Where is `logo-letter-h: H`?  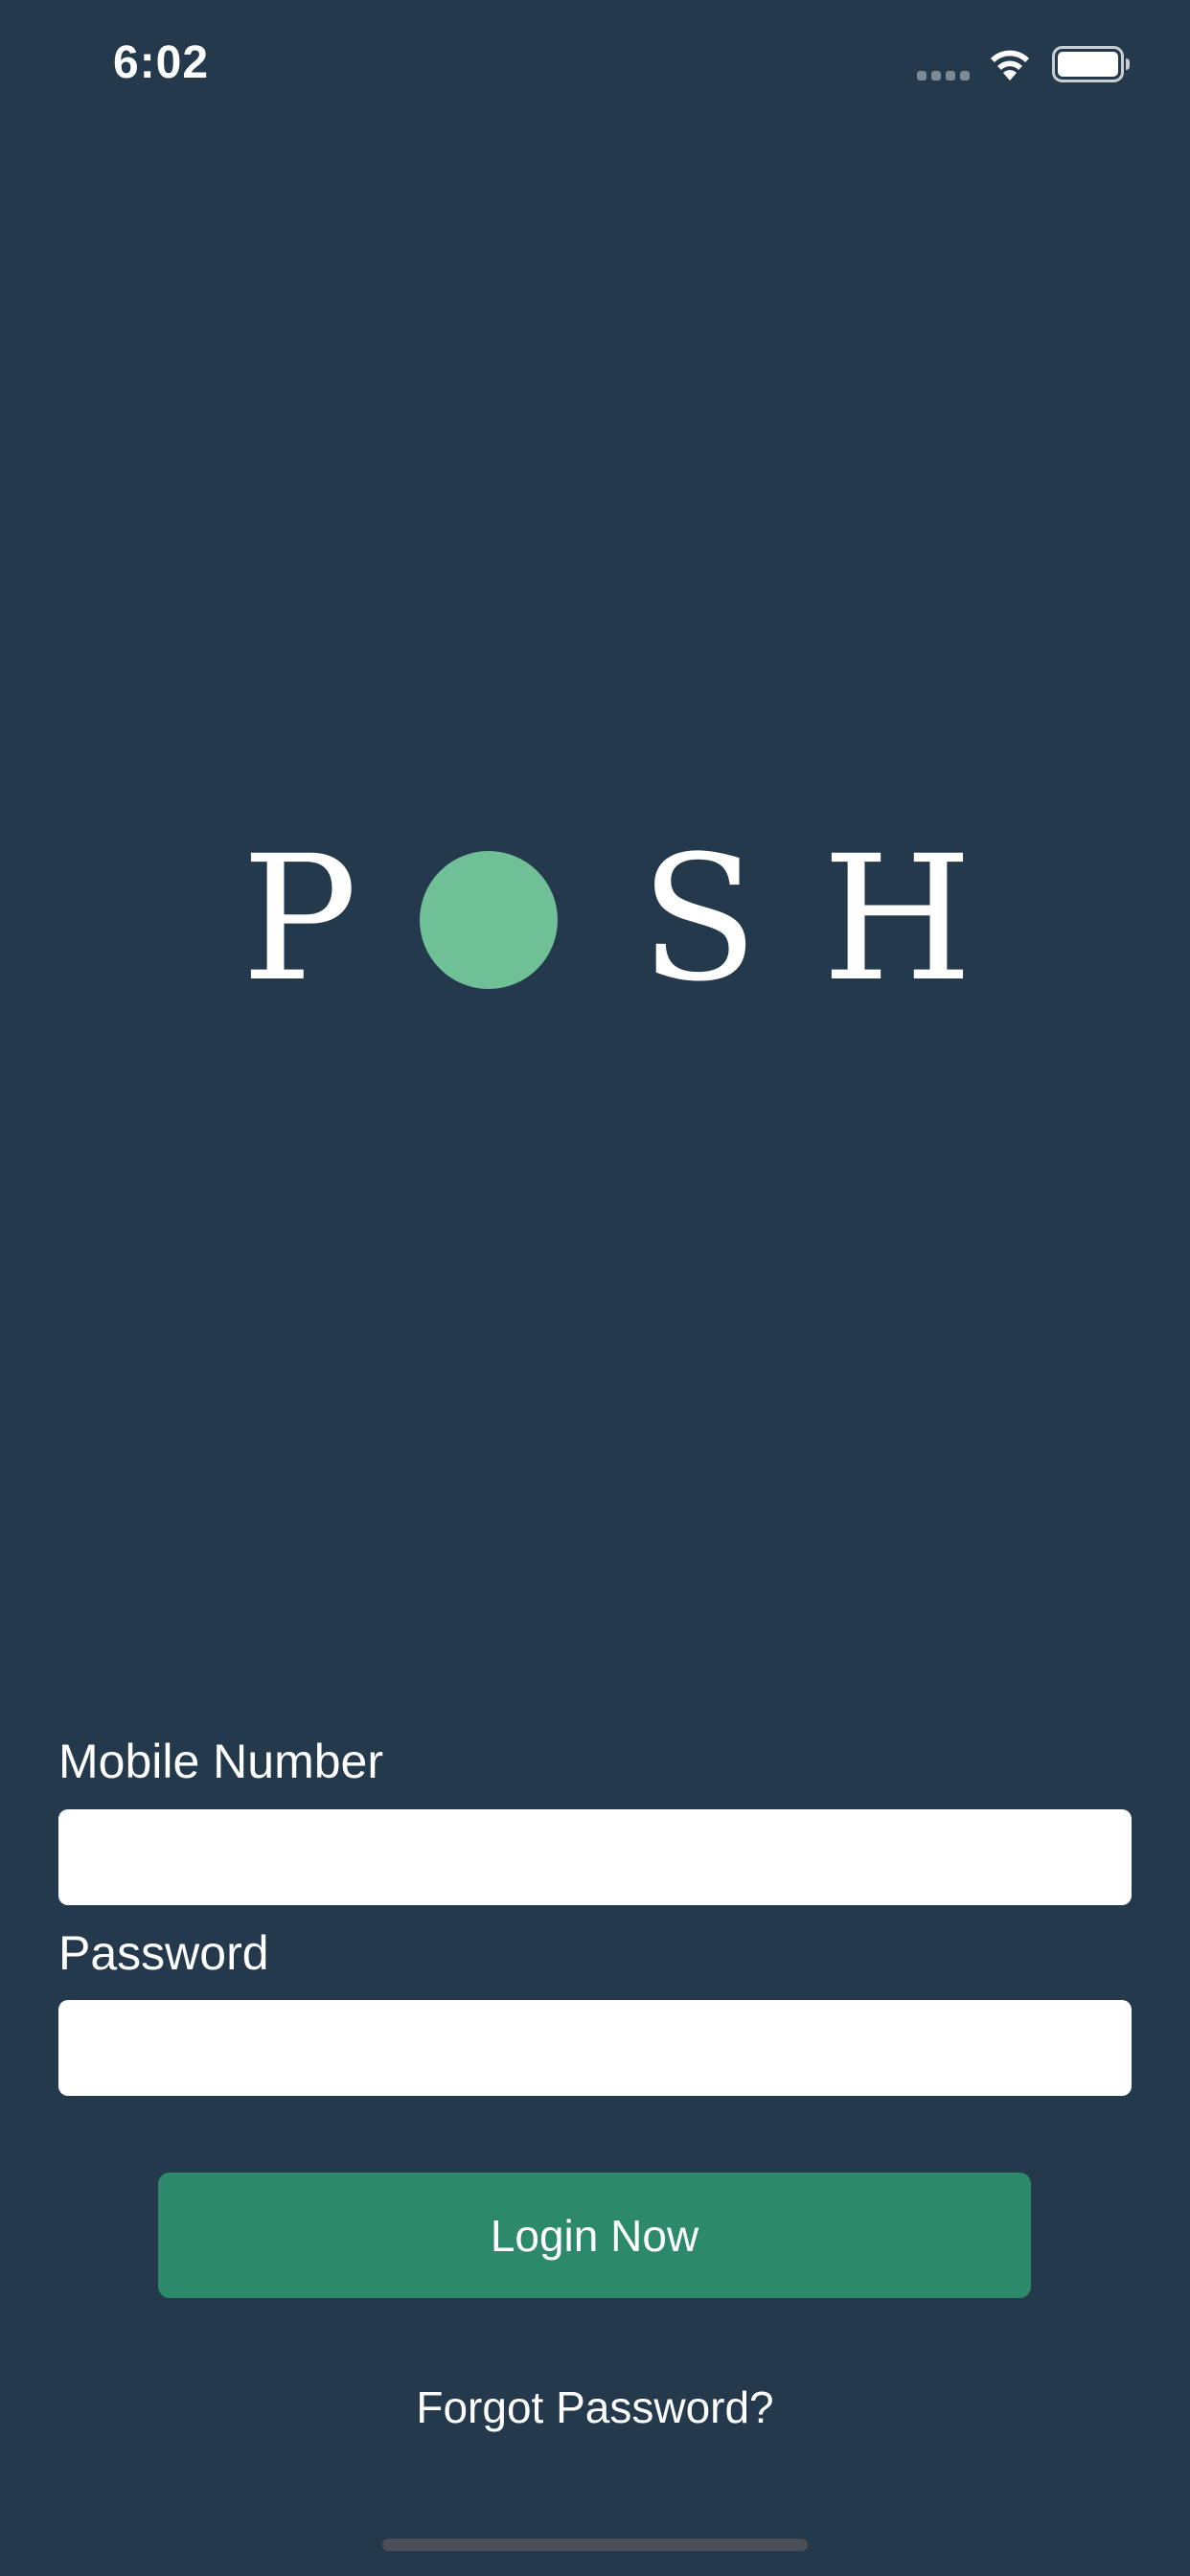
logo-letter-h: H is located at coordinates (898, 920).